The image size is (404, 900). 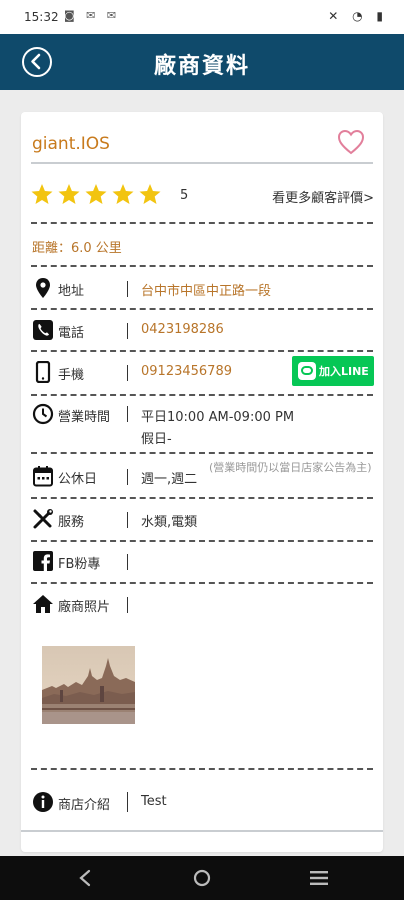 What do you see at coordinates (71, 144) in the screenshot?
I see `shop-name: giant.IOS` at bounding box center [71, 144].